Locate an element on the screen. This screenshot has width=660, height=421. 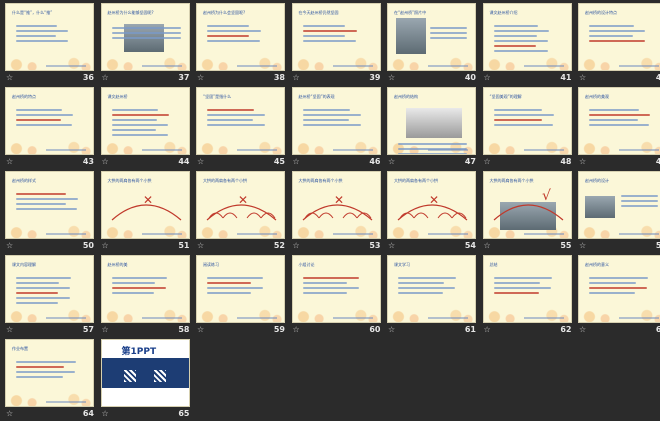
slide-thumbnail: 大拱的两肩各有两个小拱 √ is located at coordinates (527, 205).